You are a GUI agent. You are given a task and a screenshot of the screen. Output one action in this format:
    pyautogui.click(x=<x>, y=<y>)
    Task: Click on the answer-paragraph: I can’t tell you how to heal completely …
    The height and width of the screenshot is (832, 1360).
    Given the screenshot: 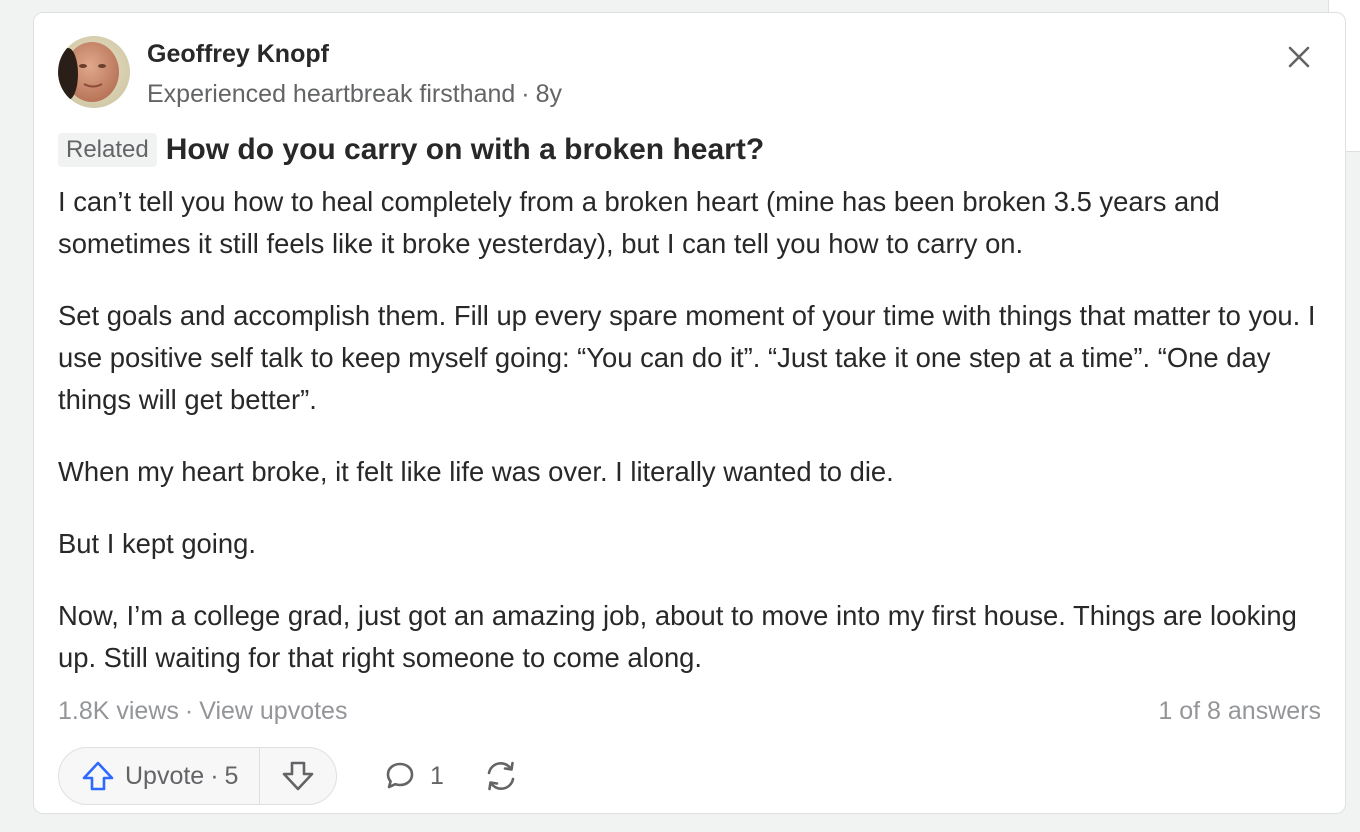 What is the action you would take?
    pyautogui.click(x=639, y=222)
    